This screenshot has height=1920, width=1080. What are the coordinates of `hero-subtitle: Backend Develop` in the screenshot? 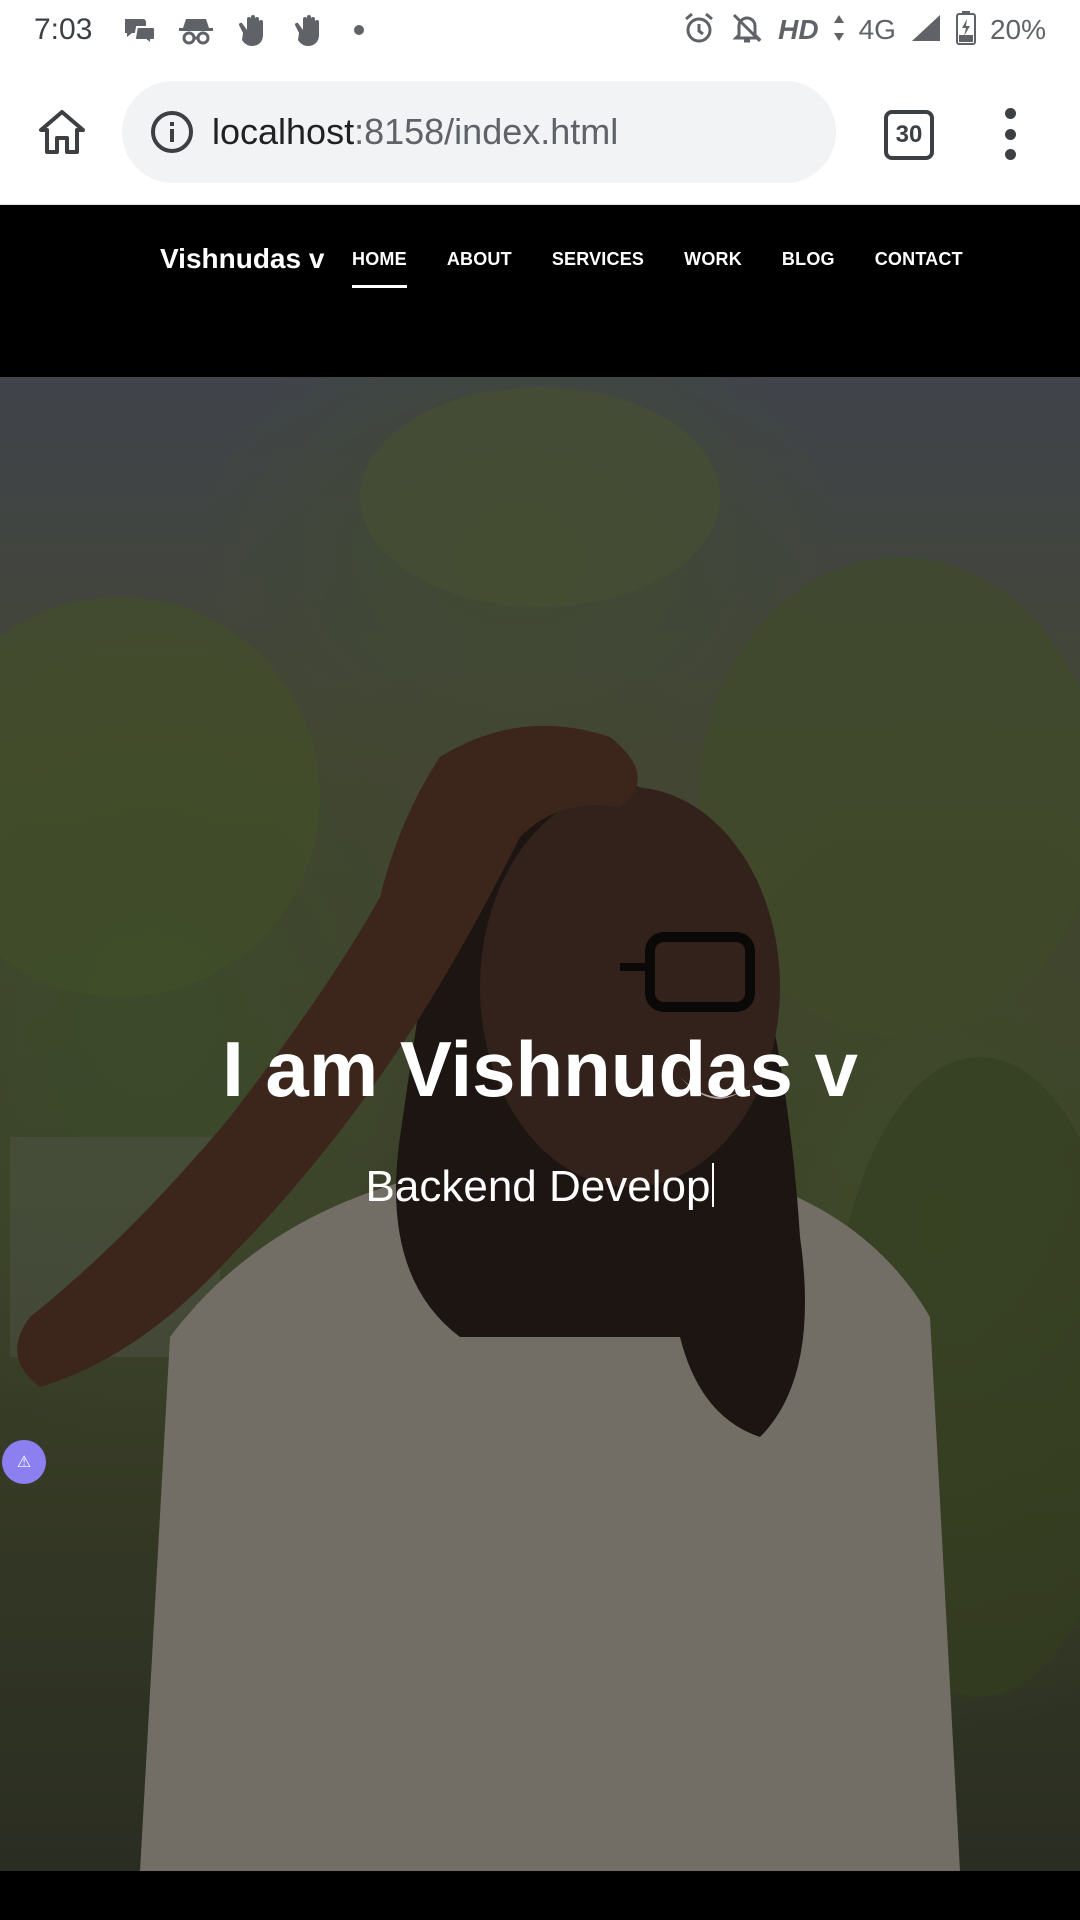 It's located at (540, 1187).